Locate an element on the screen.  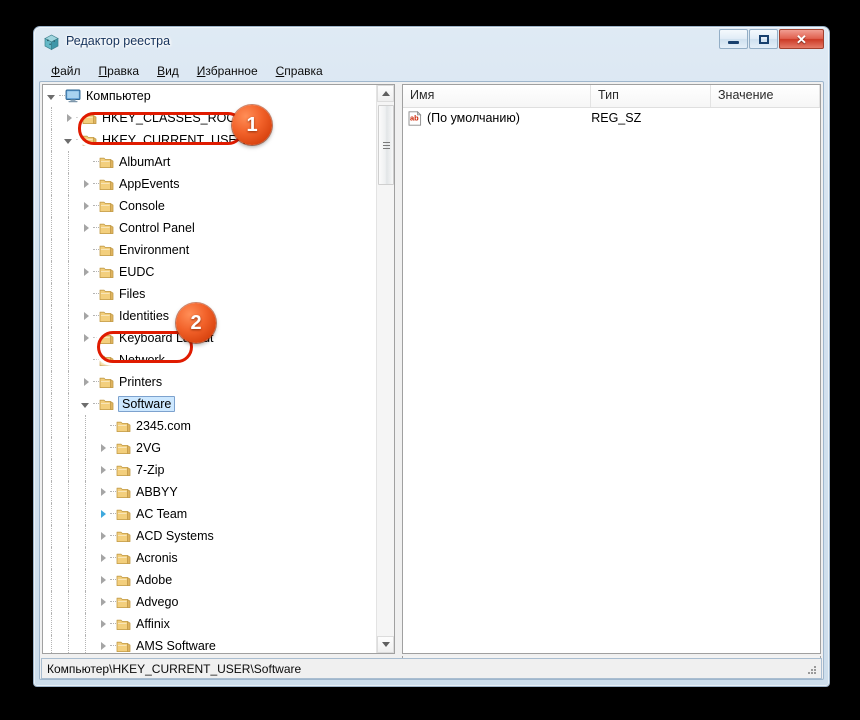
tree-item-hkey-current-user: HKEY_CURRENT_USER is located at coordinates (210, 140).